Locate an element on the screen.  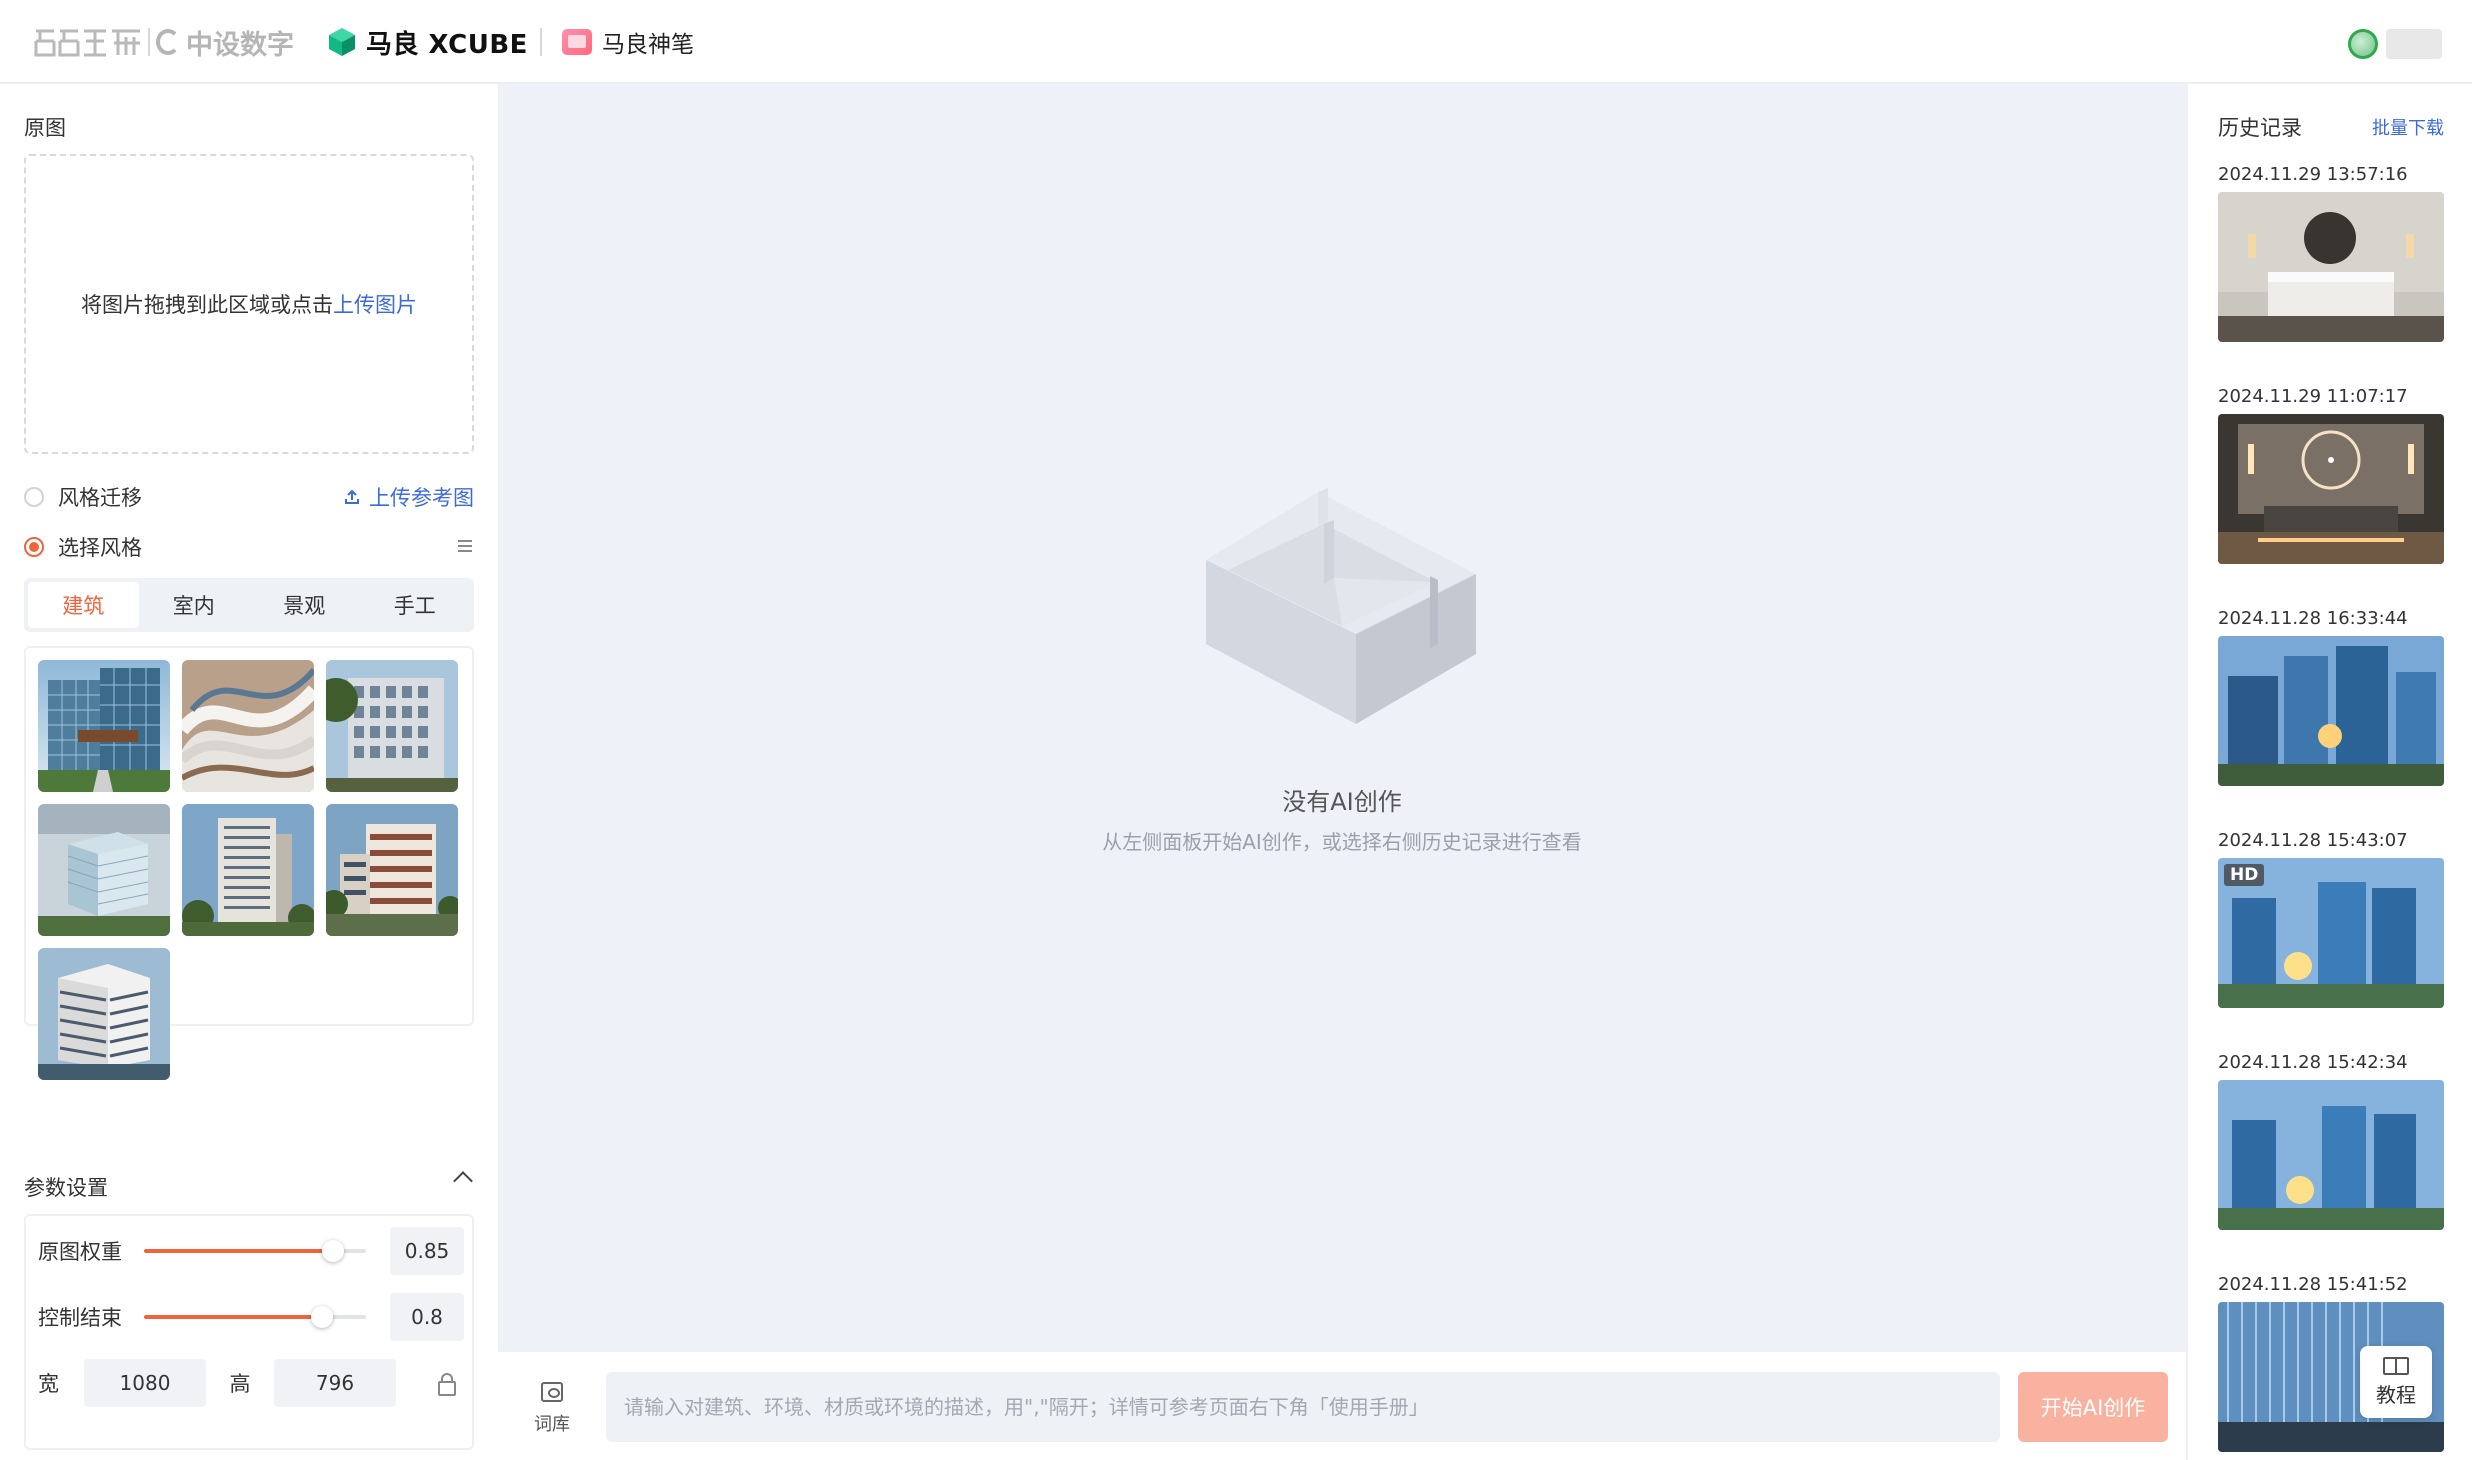
original-image-title: 原图 is located at coordinates (45, 128).